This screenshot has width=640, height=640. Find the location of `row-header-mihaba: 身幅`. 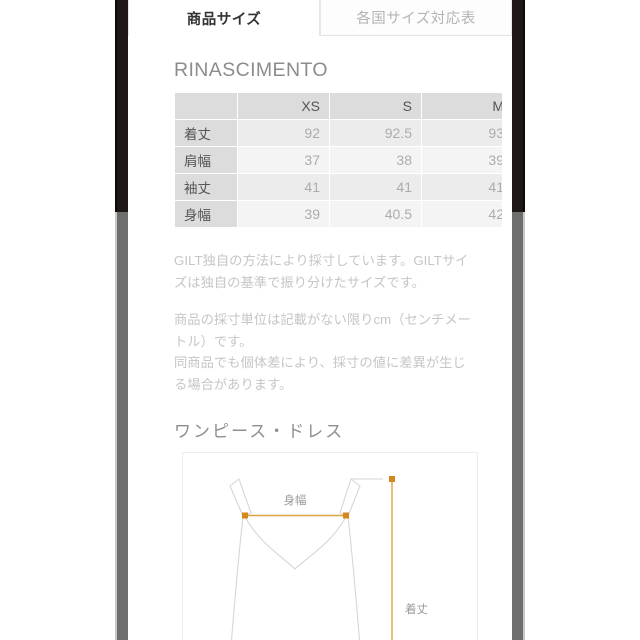

row-header-mihaba: 身幅 is located at coordinates (206, 214).